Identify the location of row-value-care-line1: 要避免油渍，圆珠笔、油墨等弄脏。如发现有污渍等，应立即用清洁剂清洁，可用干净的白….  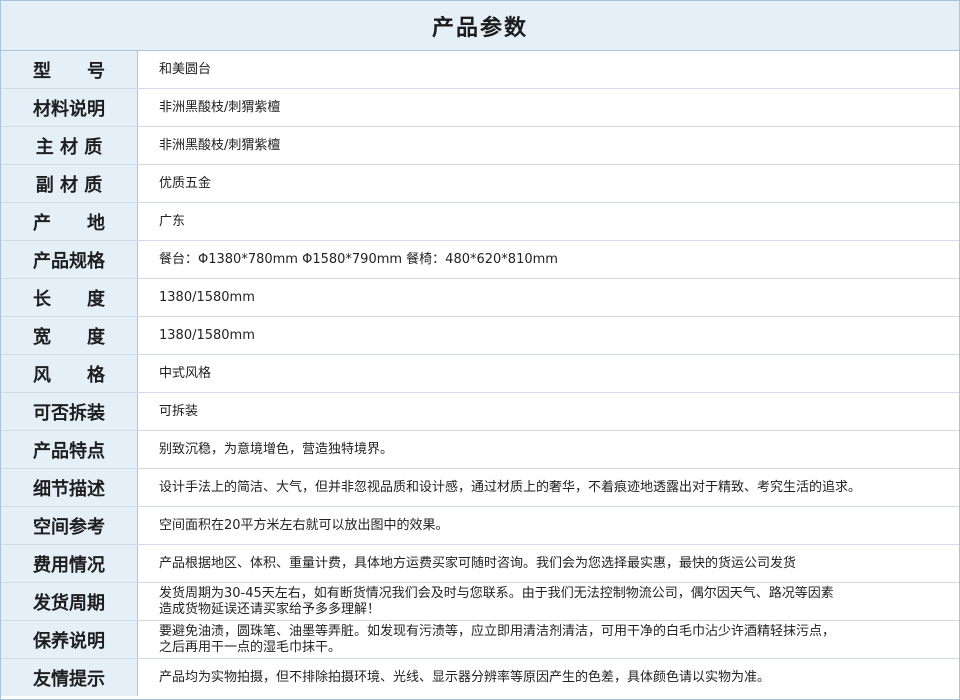
(497, 631).